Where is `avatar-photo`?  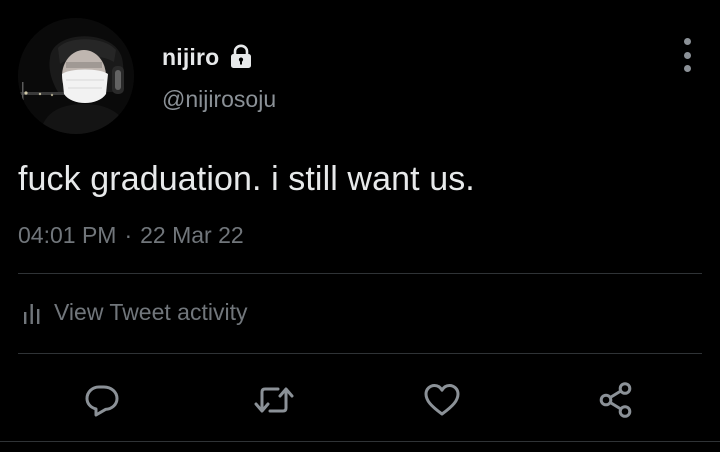
avatar-photo is located at coordinates (76, 76).